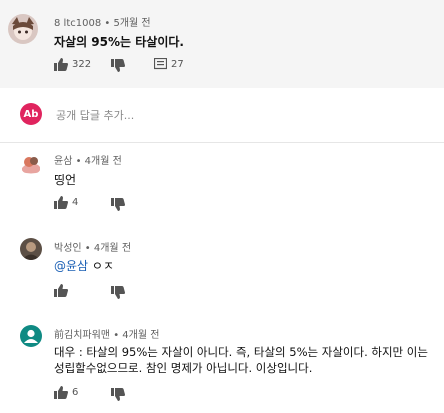 The image size is (444, 413). Describe the element at coordinates (103, 266) in the screenshot. I see `reply-body: ㅇㅈ` at that location.